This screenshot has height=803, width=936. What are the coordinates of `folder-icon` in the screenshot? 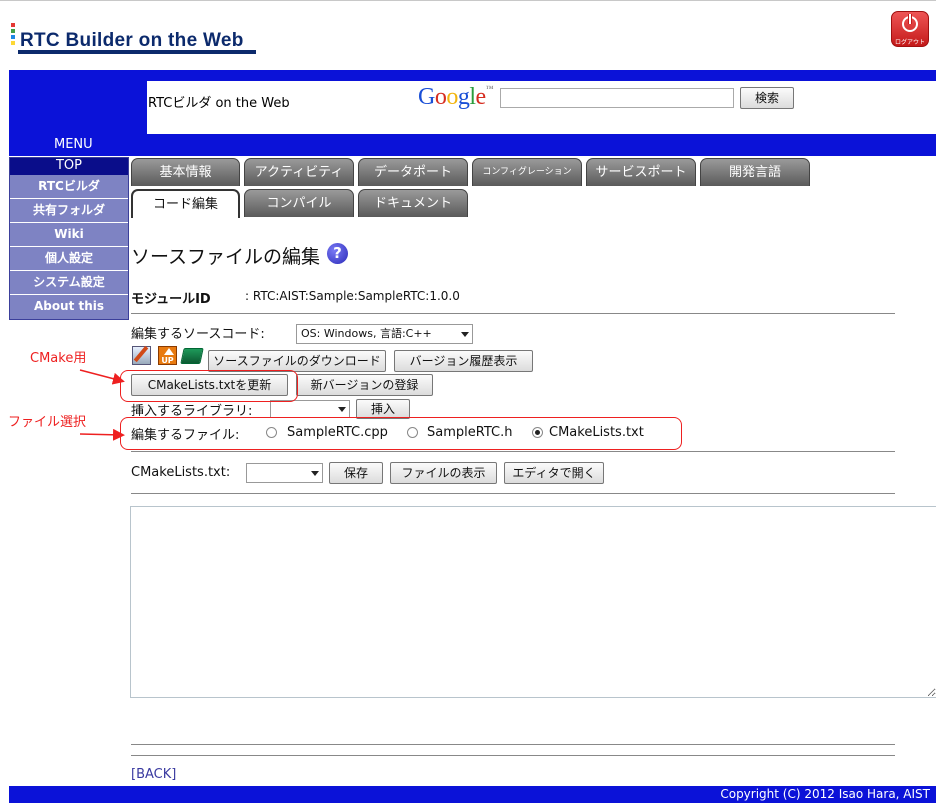 It's located at (192, 356).